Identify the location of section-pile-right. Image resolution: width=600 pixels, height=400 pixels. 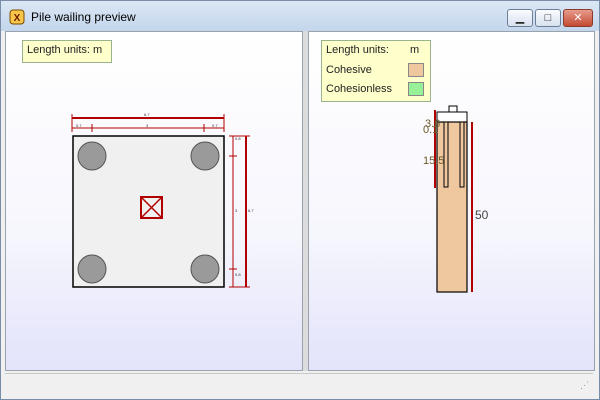
(462, 154).